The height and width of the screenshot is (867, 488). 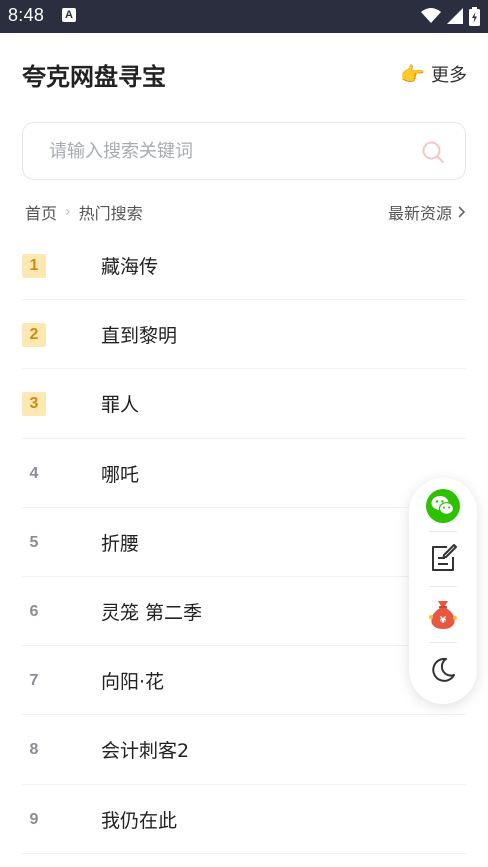 What do you see at coordinates (431, 15) in the screenshot?
I see `wifi-icon` at bounding box center [431, 15].